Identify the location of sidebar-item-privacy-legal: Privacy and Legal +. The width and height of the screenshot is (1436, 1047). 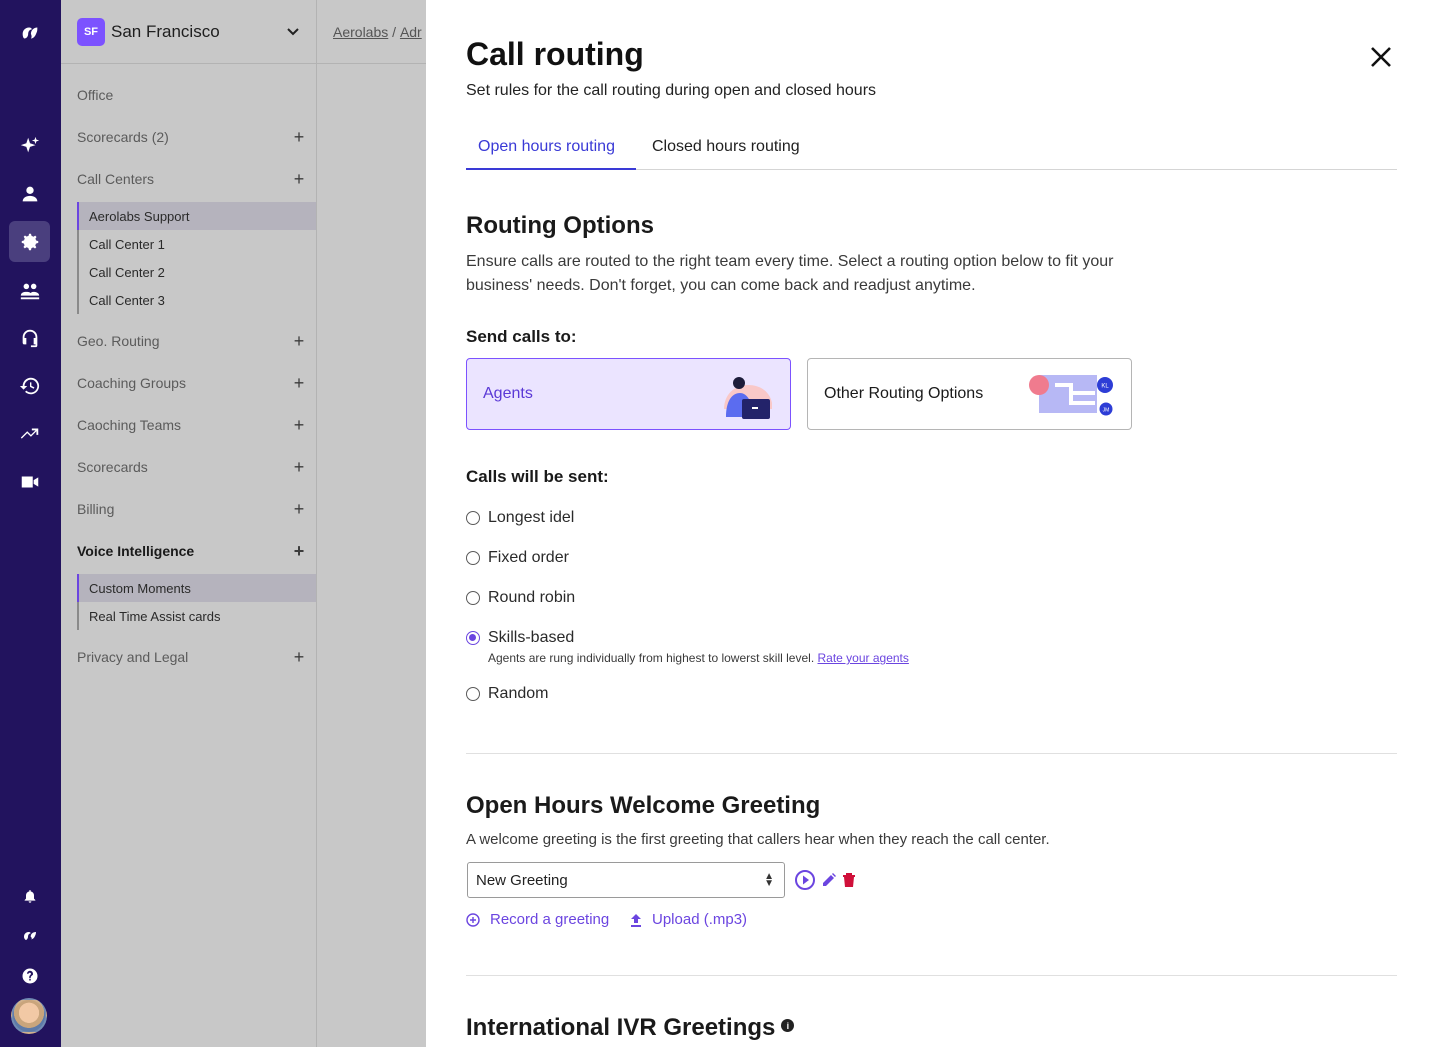
(191, 657).